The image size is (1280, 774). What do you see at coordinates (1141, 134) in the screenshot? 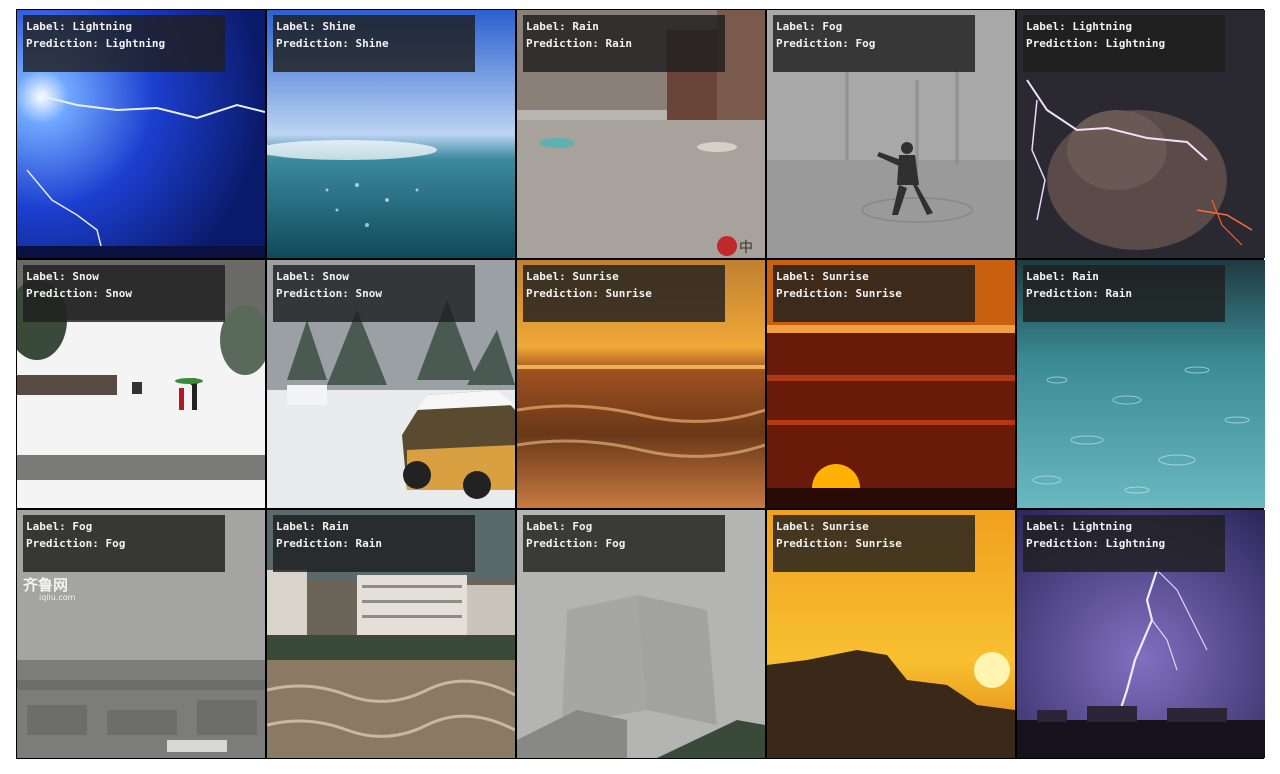
I see `tile-lightning-2: Label: Lightning Prediction: Lightning` at bounding box center [1141, 134].